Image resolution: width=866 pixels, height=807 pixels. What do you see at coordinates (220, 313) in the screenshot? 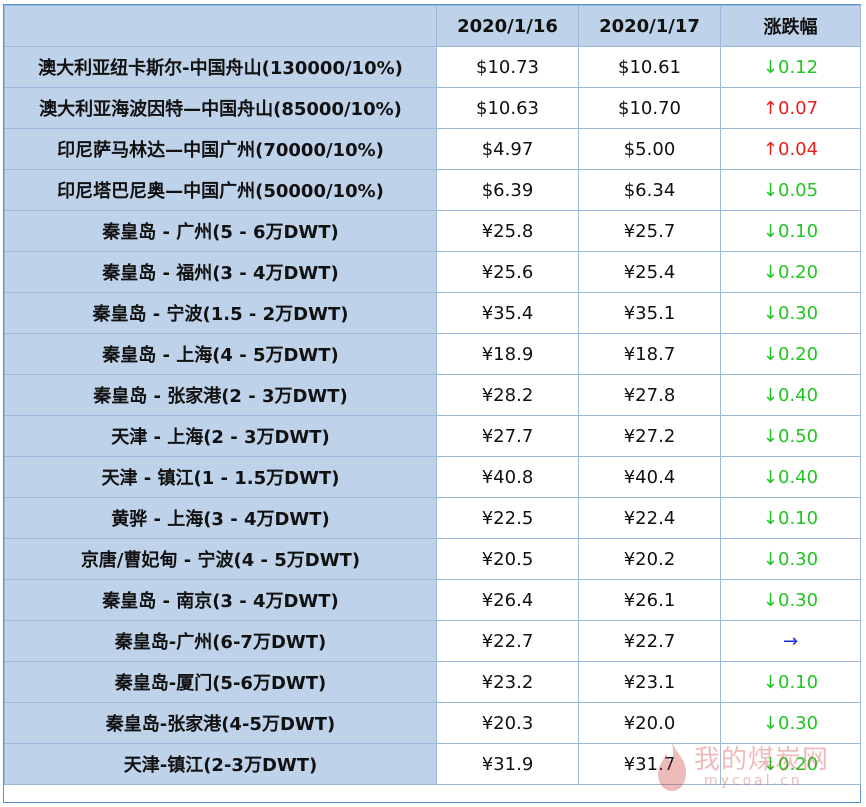
I see `route-cell: 秦皇岛 - 宁波(1.5 - 2万DWT)` at bounding box center [220, 313].